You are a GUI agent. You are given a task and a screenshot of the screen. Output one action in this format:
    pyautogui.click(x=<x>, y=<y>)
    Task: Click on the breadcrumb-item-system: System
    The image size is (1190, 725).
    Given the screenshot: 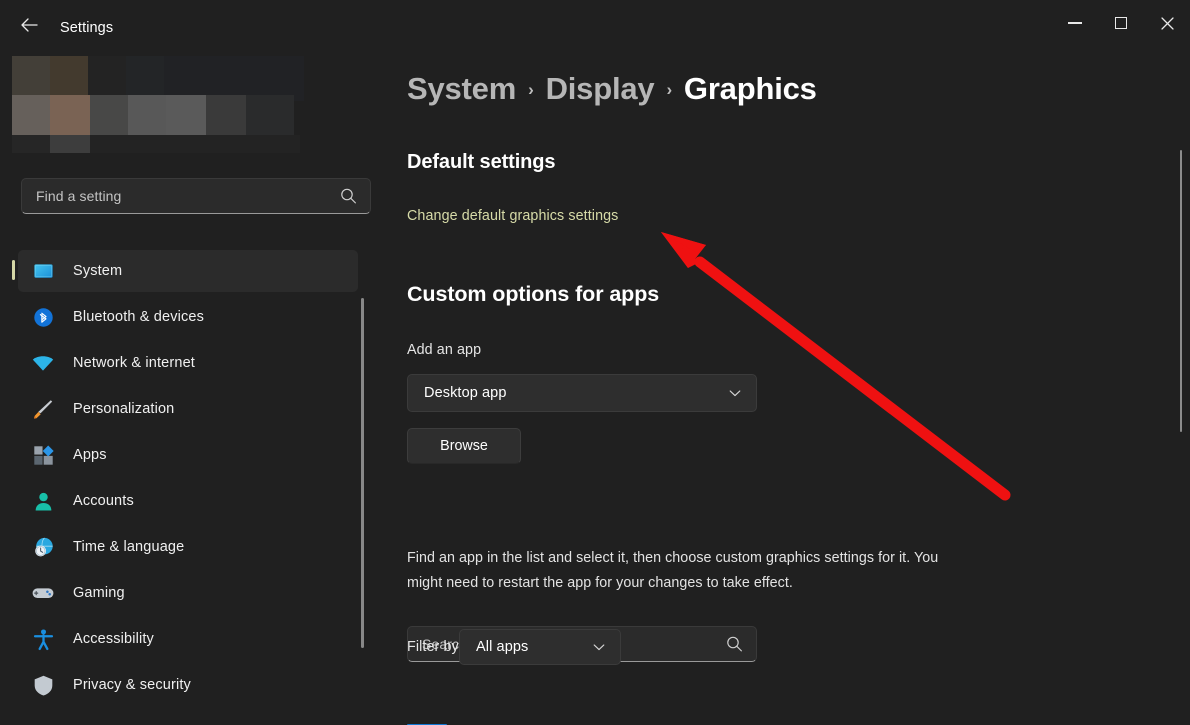 What is the action you would take?
    pyautogui.click(x=461, y=89)
    